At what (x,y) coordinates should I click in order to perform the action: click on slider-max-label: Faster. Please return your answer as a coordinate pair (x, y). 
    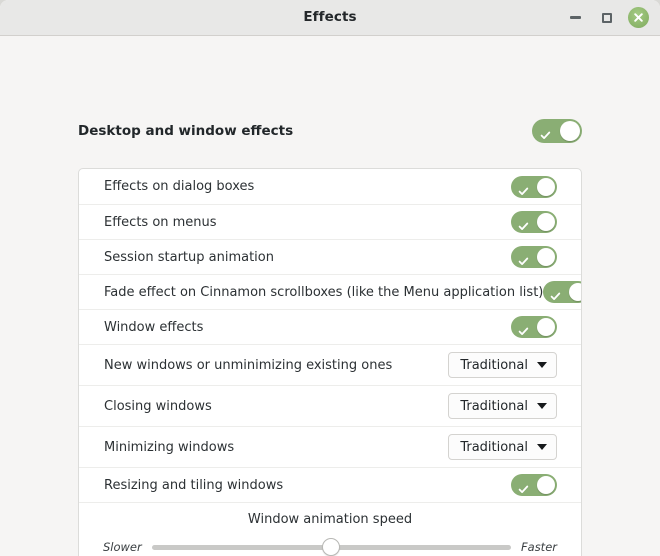
    Looking at the image, I should click on (539, 547).